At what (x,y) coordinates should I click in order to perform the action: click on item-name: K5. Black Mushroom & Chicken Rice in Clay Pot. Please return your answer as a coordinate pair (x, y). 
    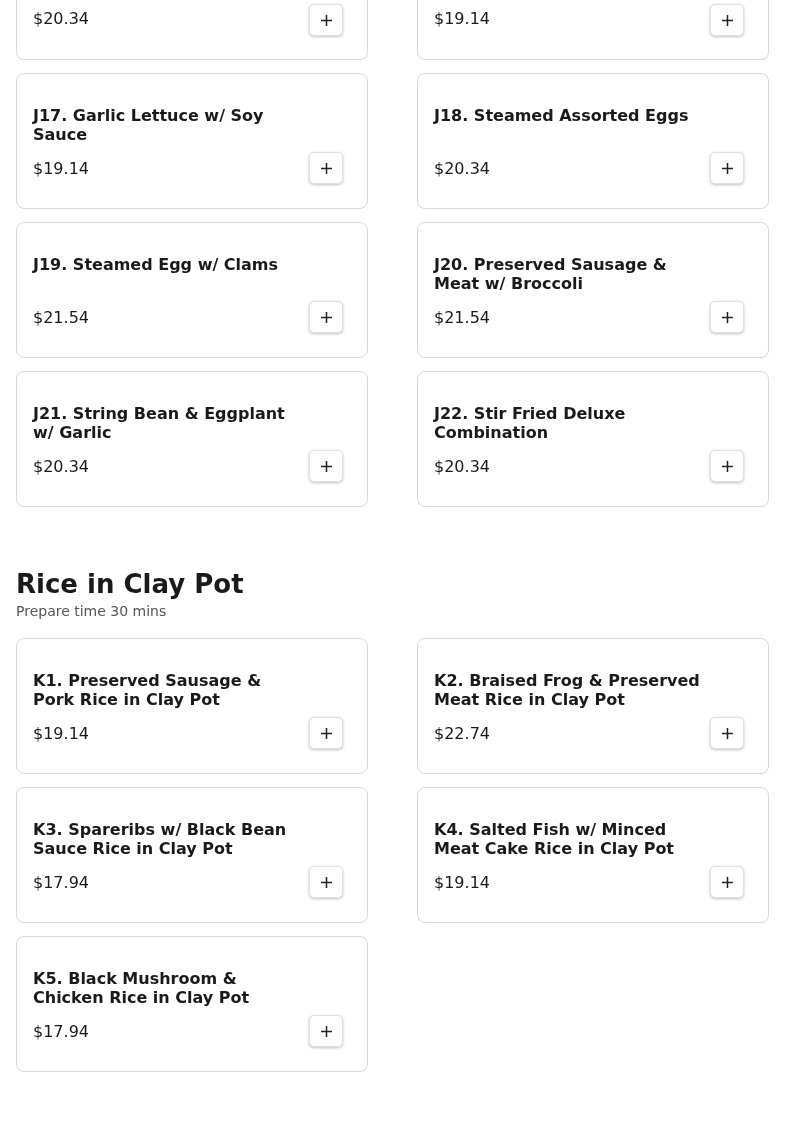
    Looking at the image, I should click on (142, 988).